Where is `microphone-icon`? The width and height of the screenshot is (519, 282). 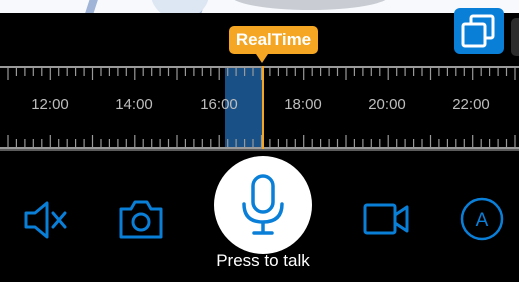
microphone-icon is located at coordinates (263, 204).